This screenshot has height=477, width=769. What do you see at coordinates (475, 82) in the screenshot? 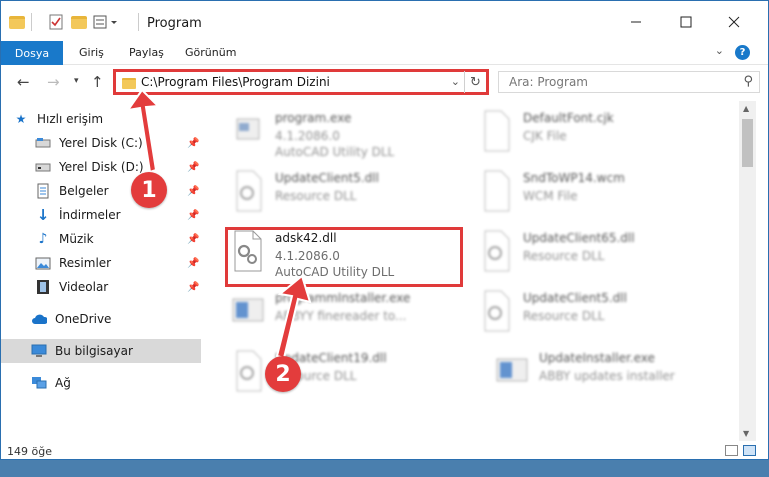
I see `refresh-icon: ↻` at bounding box center [475, 82].